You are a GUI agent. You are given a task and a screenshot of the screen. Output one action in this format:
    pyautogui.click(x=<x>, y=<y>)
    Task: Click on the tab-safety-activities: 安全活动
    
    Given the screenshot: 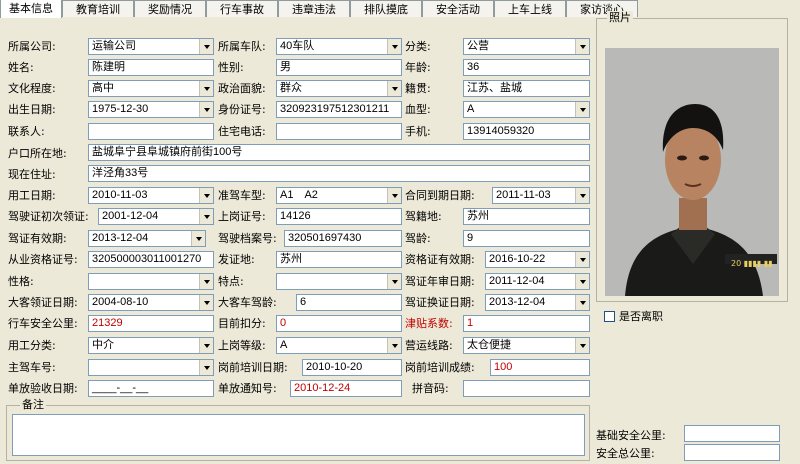 What is the action you would take?
    pyautogui.click(x=458, y=8)
    